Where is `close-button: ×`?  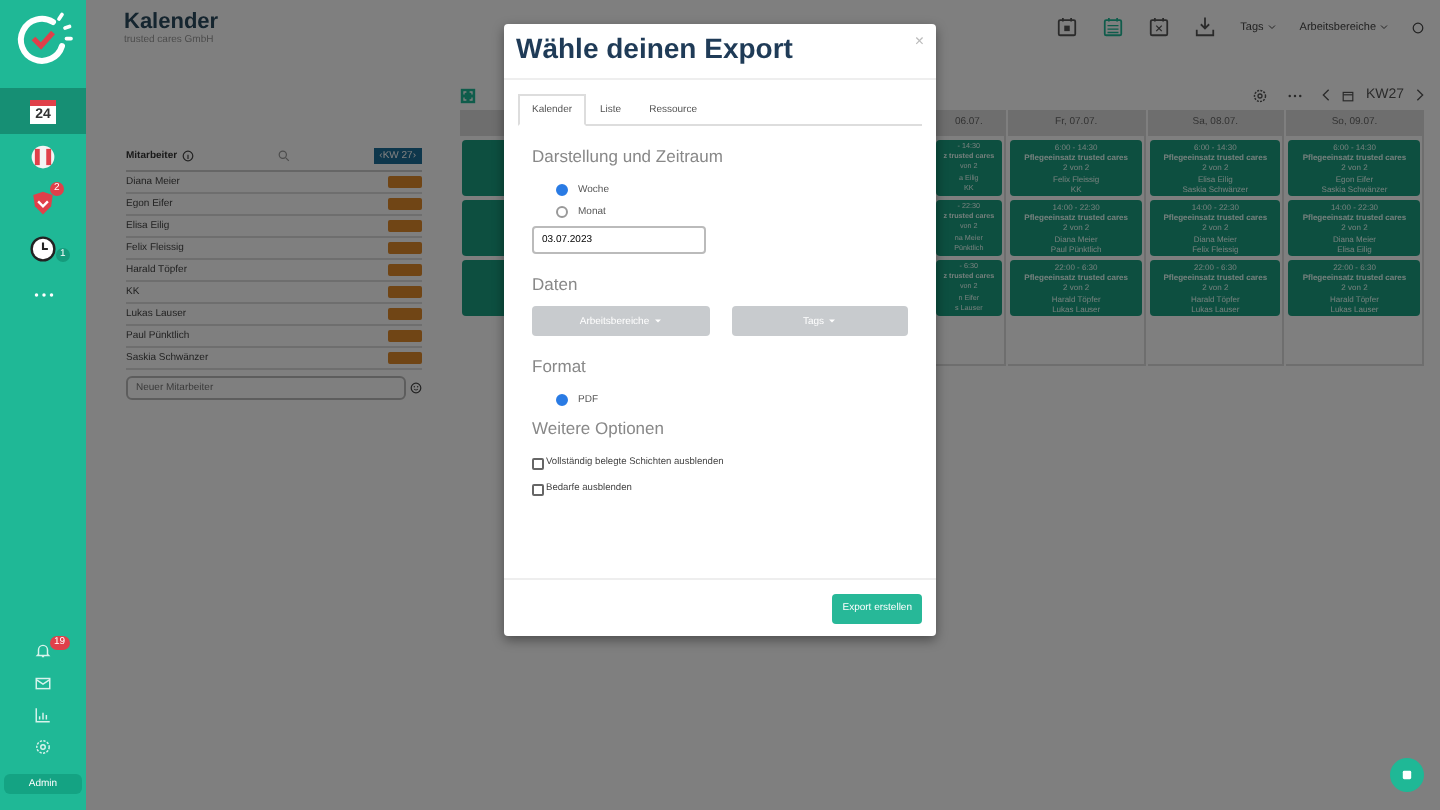 close-button: × is located at coordinates (919, 41).